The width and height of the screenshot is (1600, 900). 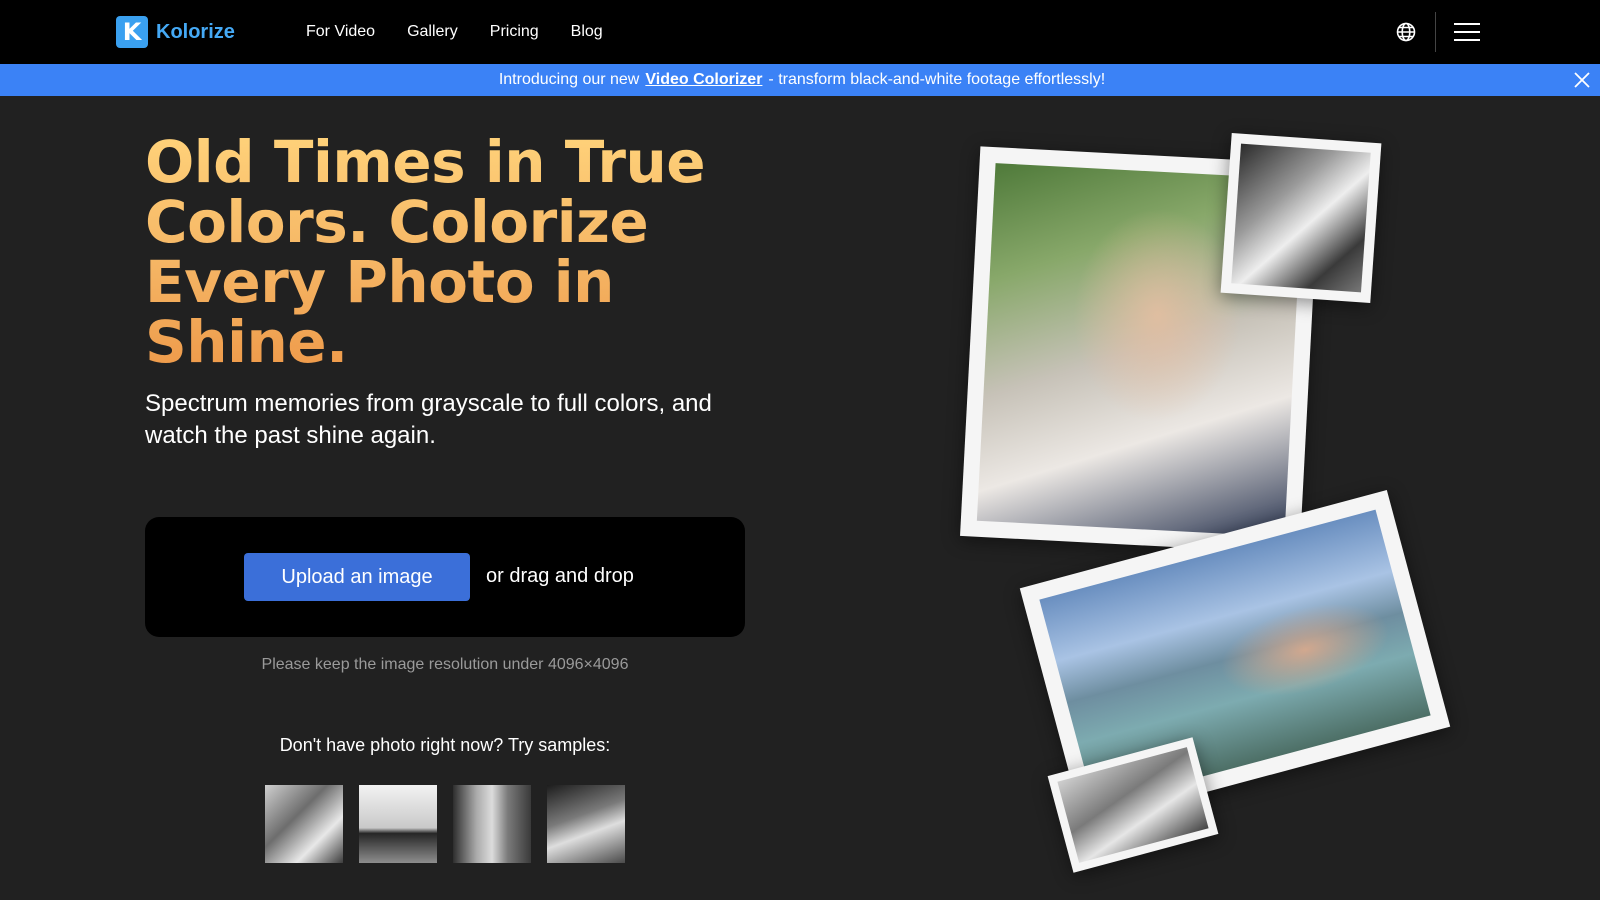 I want to click on video-colorizer-link: Video Colorizer, so click(x=703, y=80).